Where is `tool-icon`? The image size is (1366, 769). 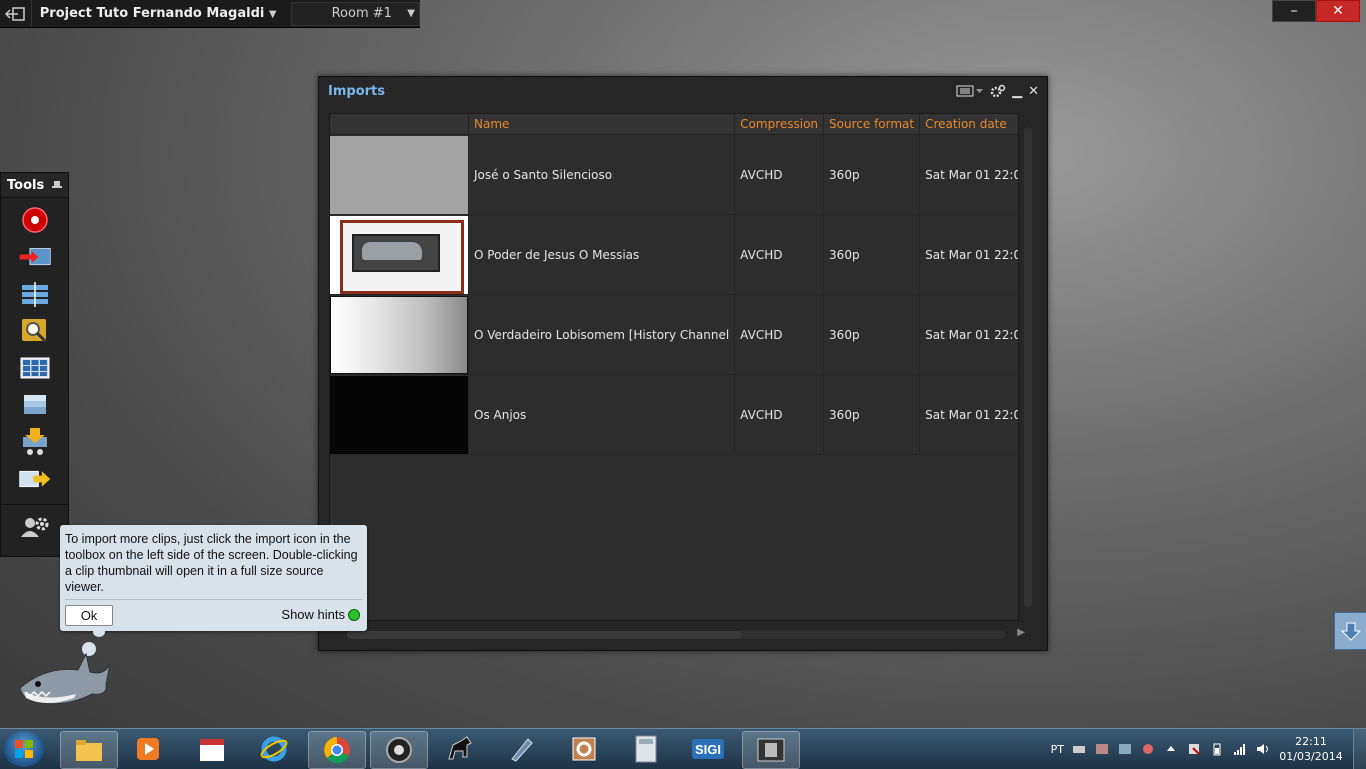 tool-icon is located at coordinates (522, 750).